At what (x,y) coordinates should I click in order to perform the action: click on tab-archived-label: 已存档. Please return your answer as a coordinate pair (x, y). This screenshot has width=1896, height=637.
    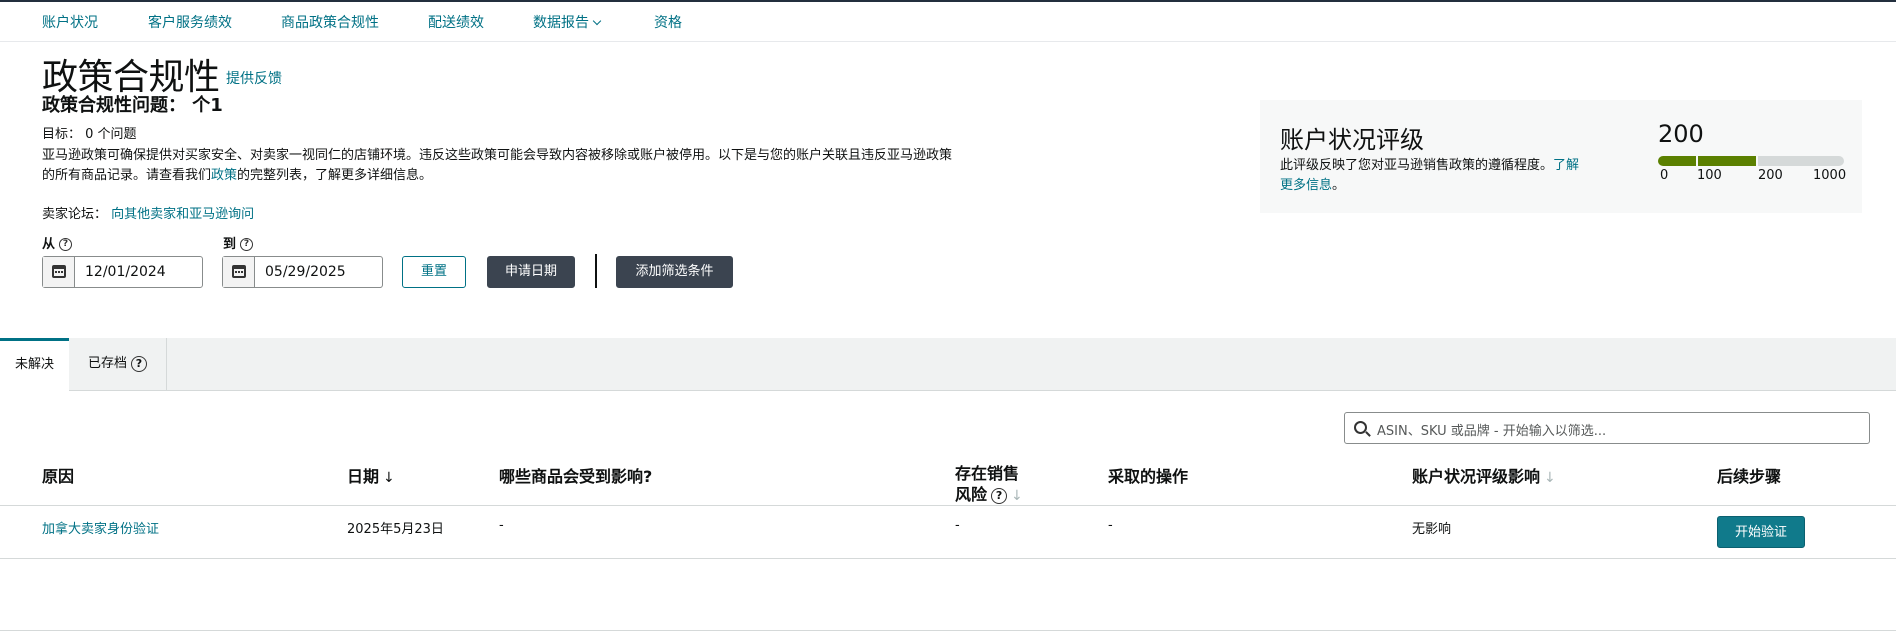
    Looking at the image, I should click on (107, 363).